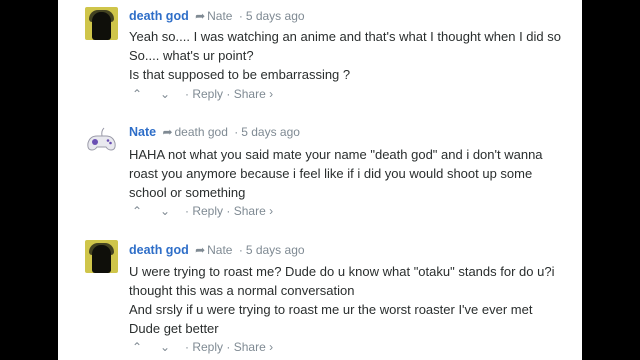 This screenshot has height=360, width=640. I want to click on reply-to-name: death god, so click(201, 132).